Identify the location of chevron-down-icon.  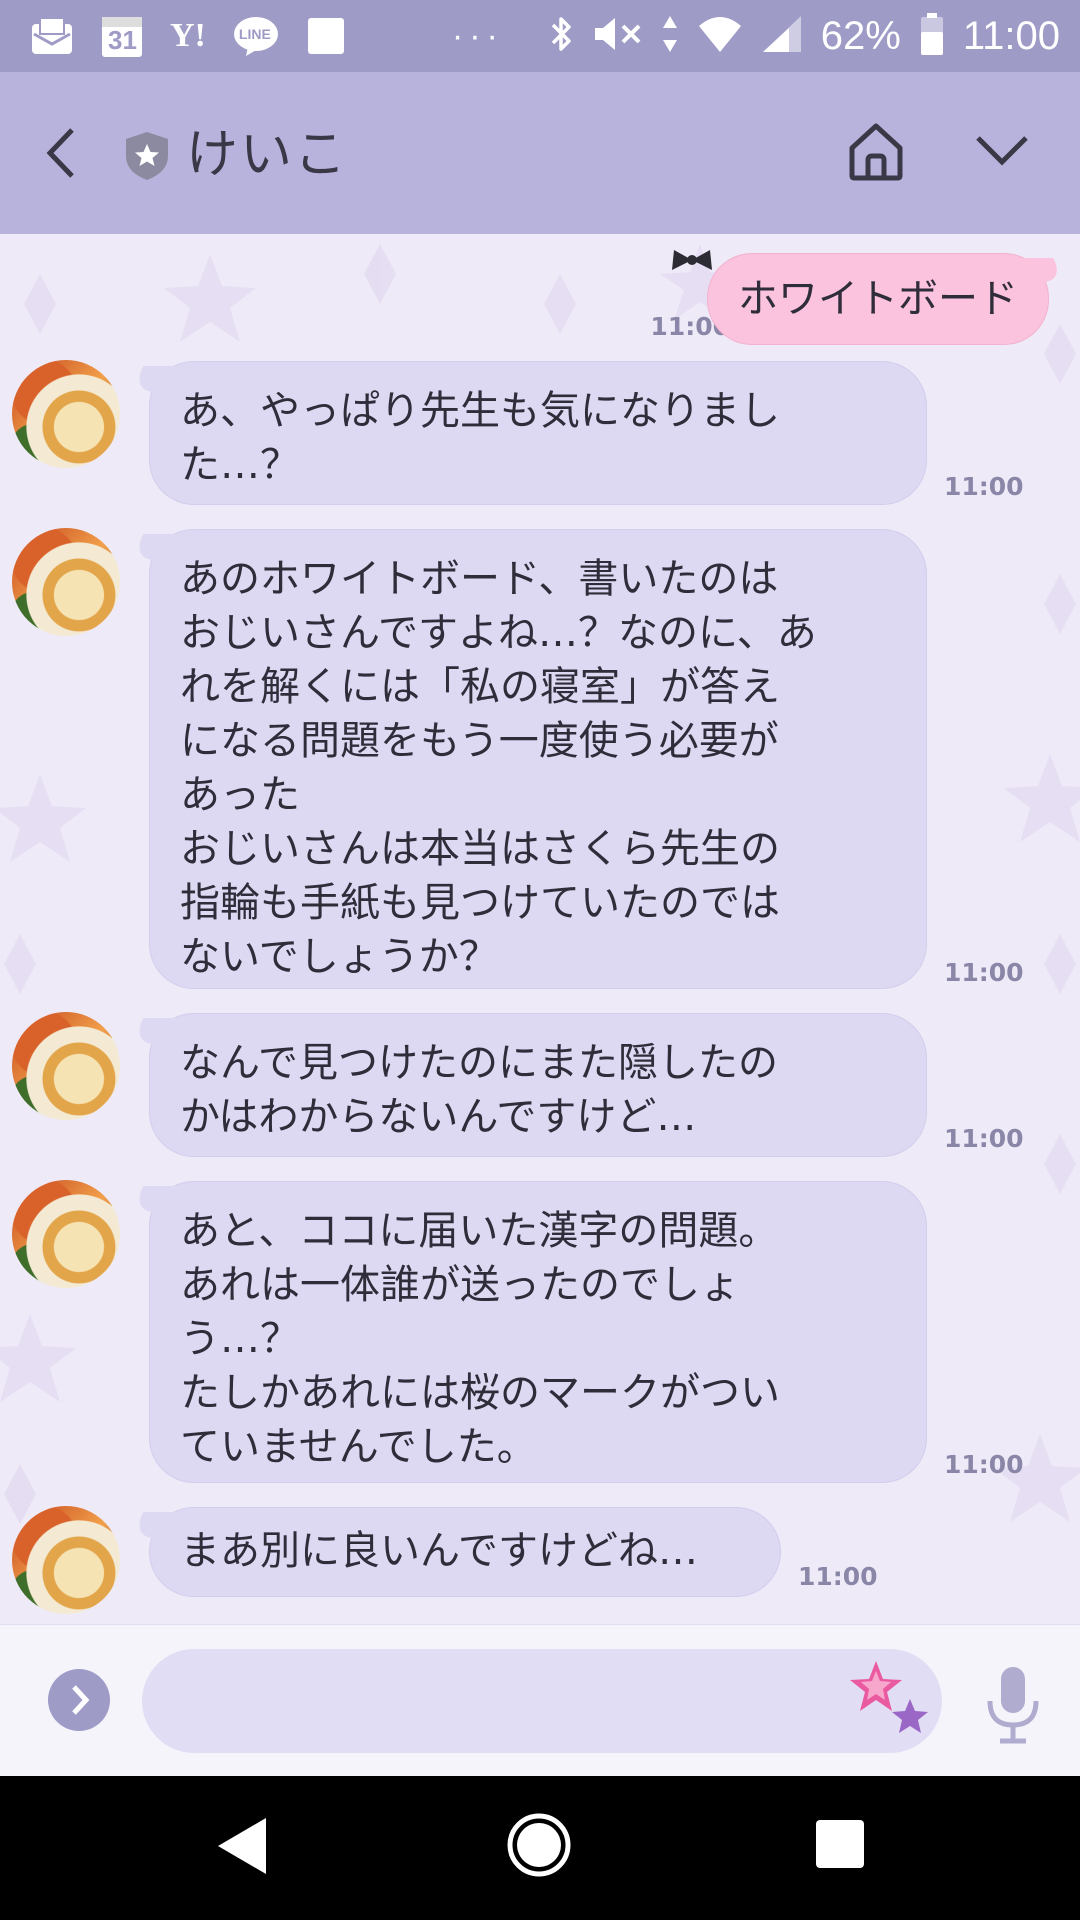
(1002, 151).